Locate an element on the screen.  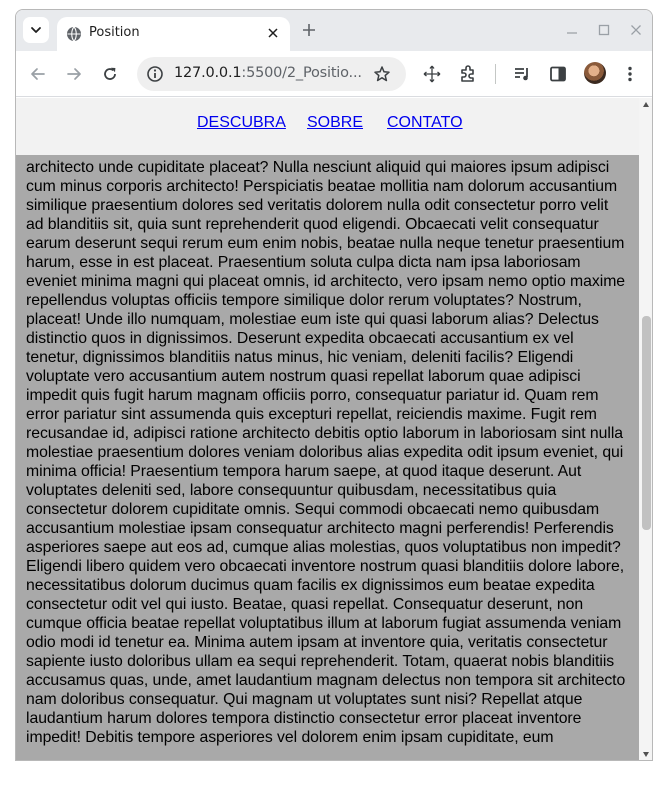
tab-strip: Position is located at coordinates (334, 30).